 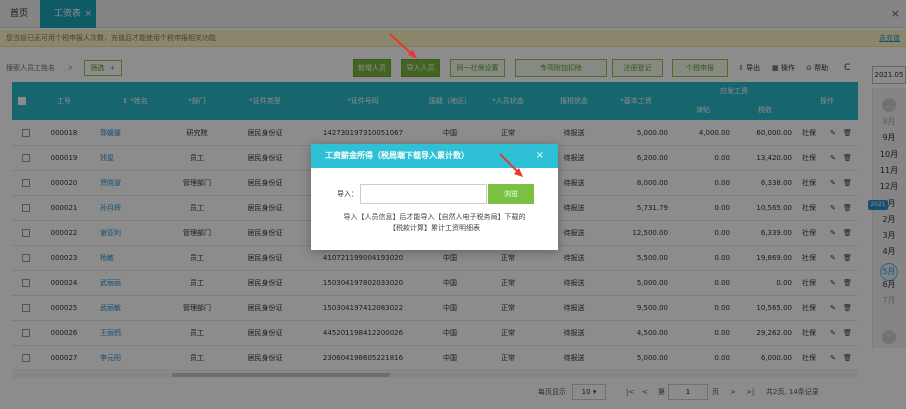 What do you see at coordinates (511, 165) in the screenshot?
I see `annotation-arrow-dialog` at bounding box center [511, 165].